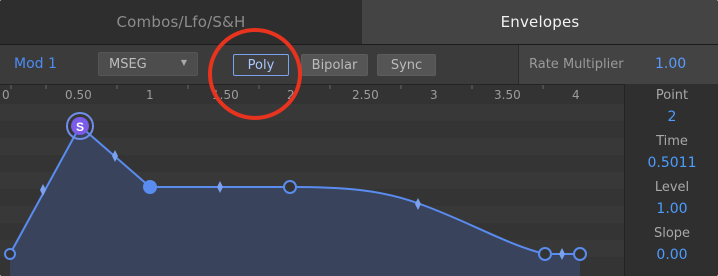 The image size is (718, 276). Describe the element at coordinates (80, 127) in the screenshot. I see `sustain-marker-label: S` at that location.